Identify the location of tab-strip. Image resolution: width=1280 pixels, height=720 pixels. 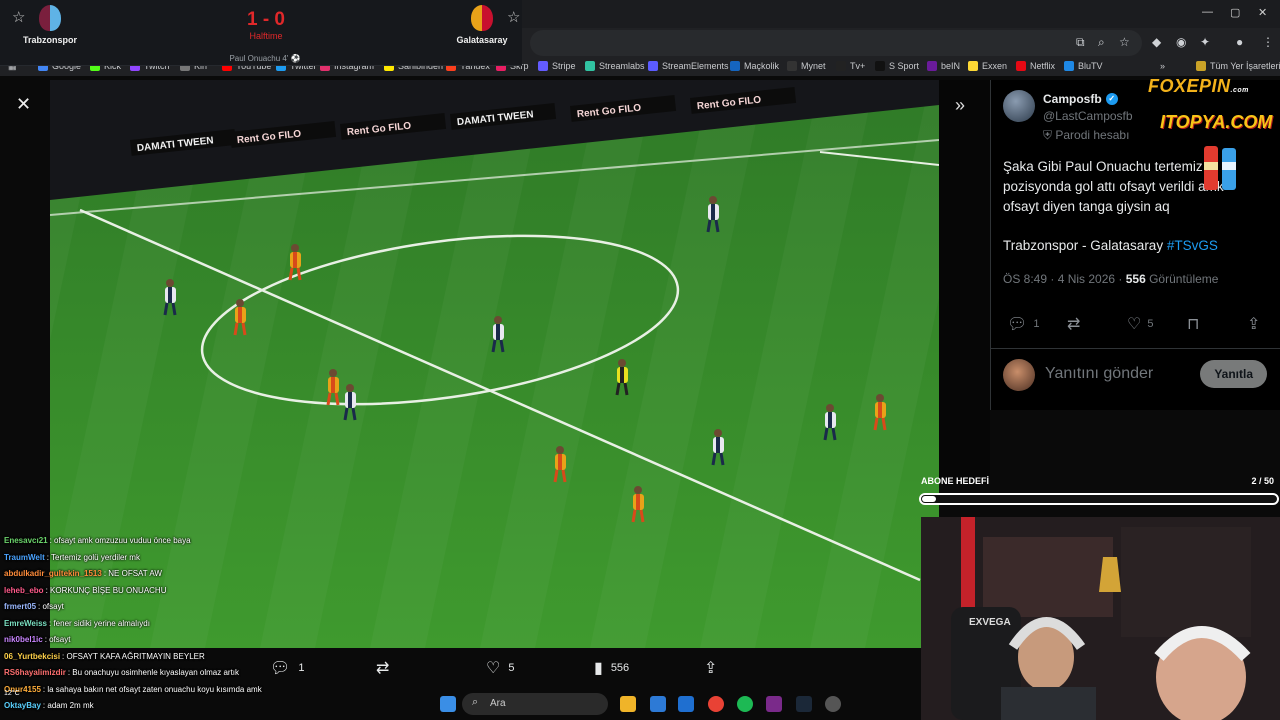
(901, 14).